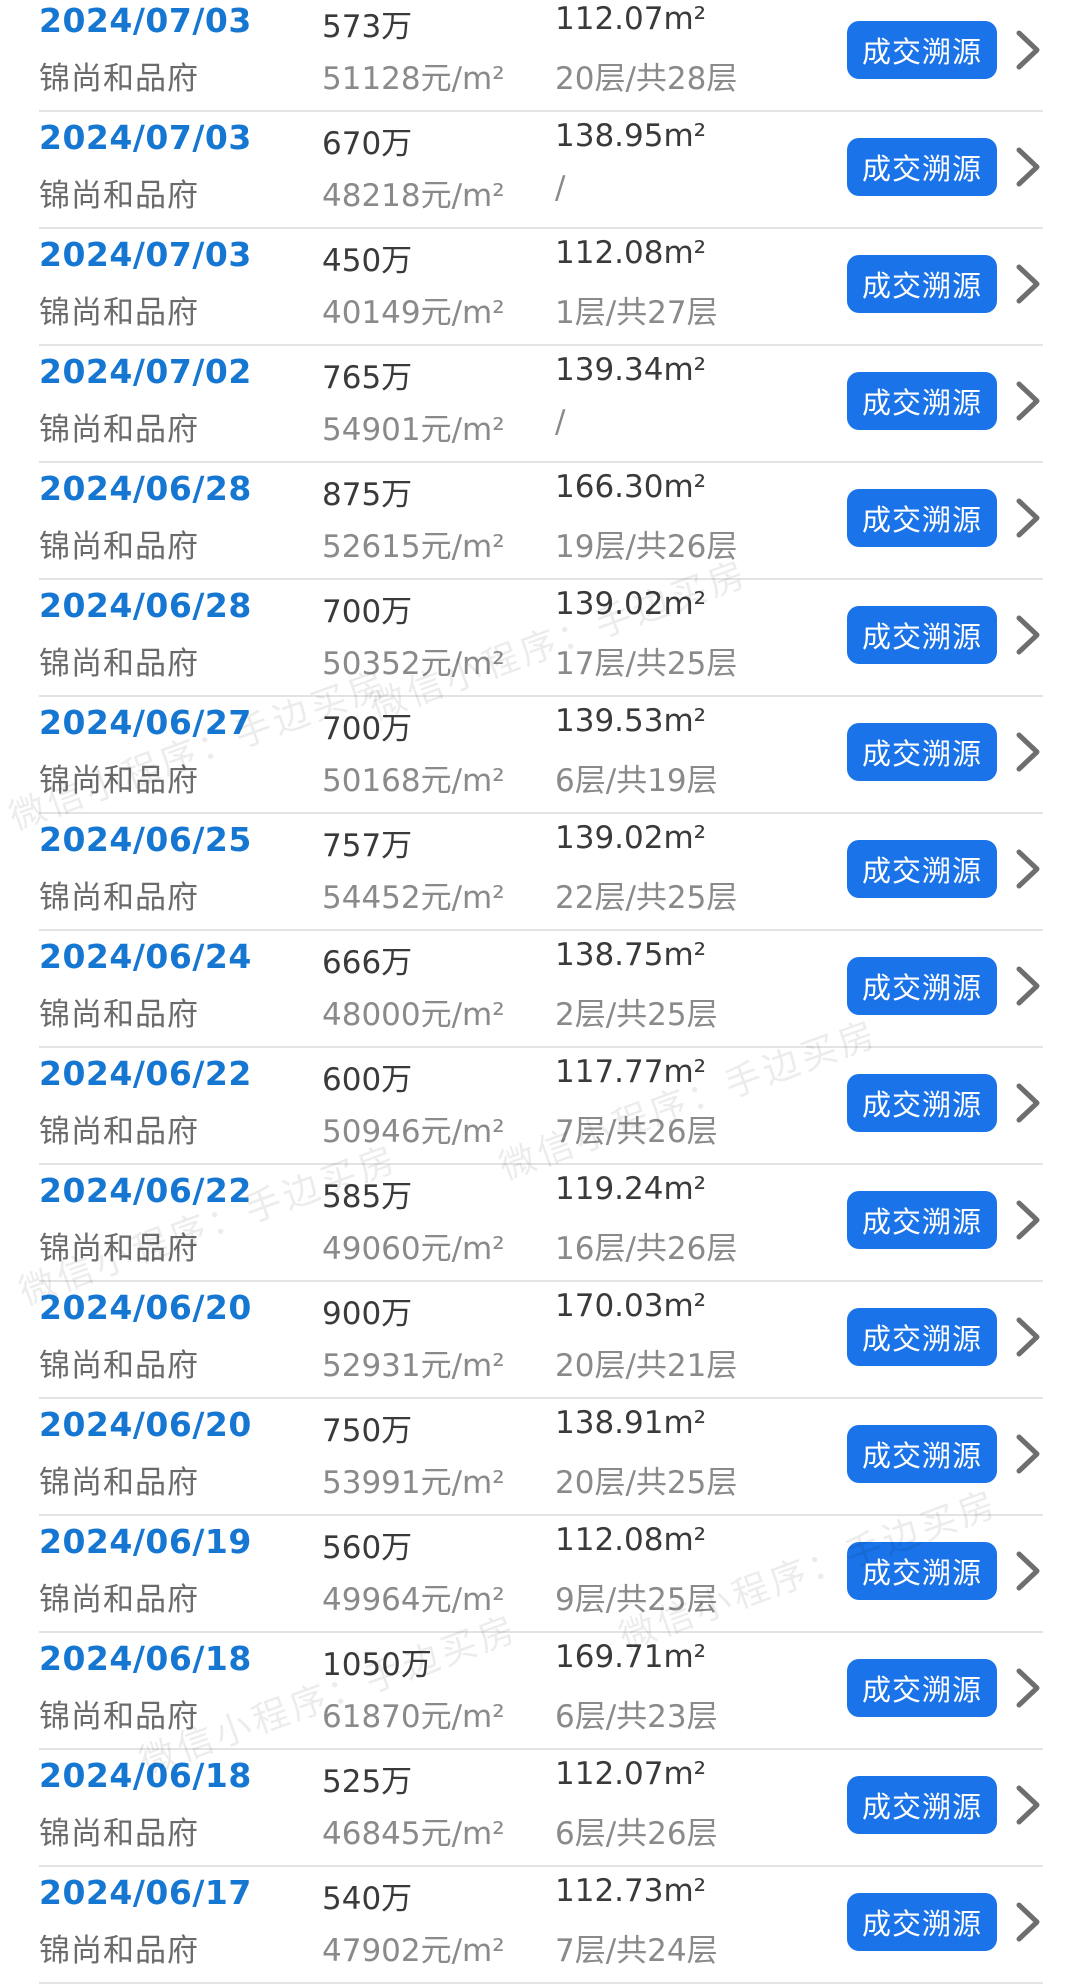 The image size is (1080, 1988). I want to click on area: 112.73m², so click(631, 1891).